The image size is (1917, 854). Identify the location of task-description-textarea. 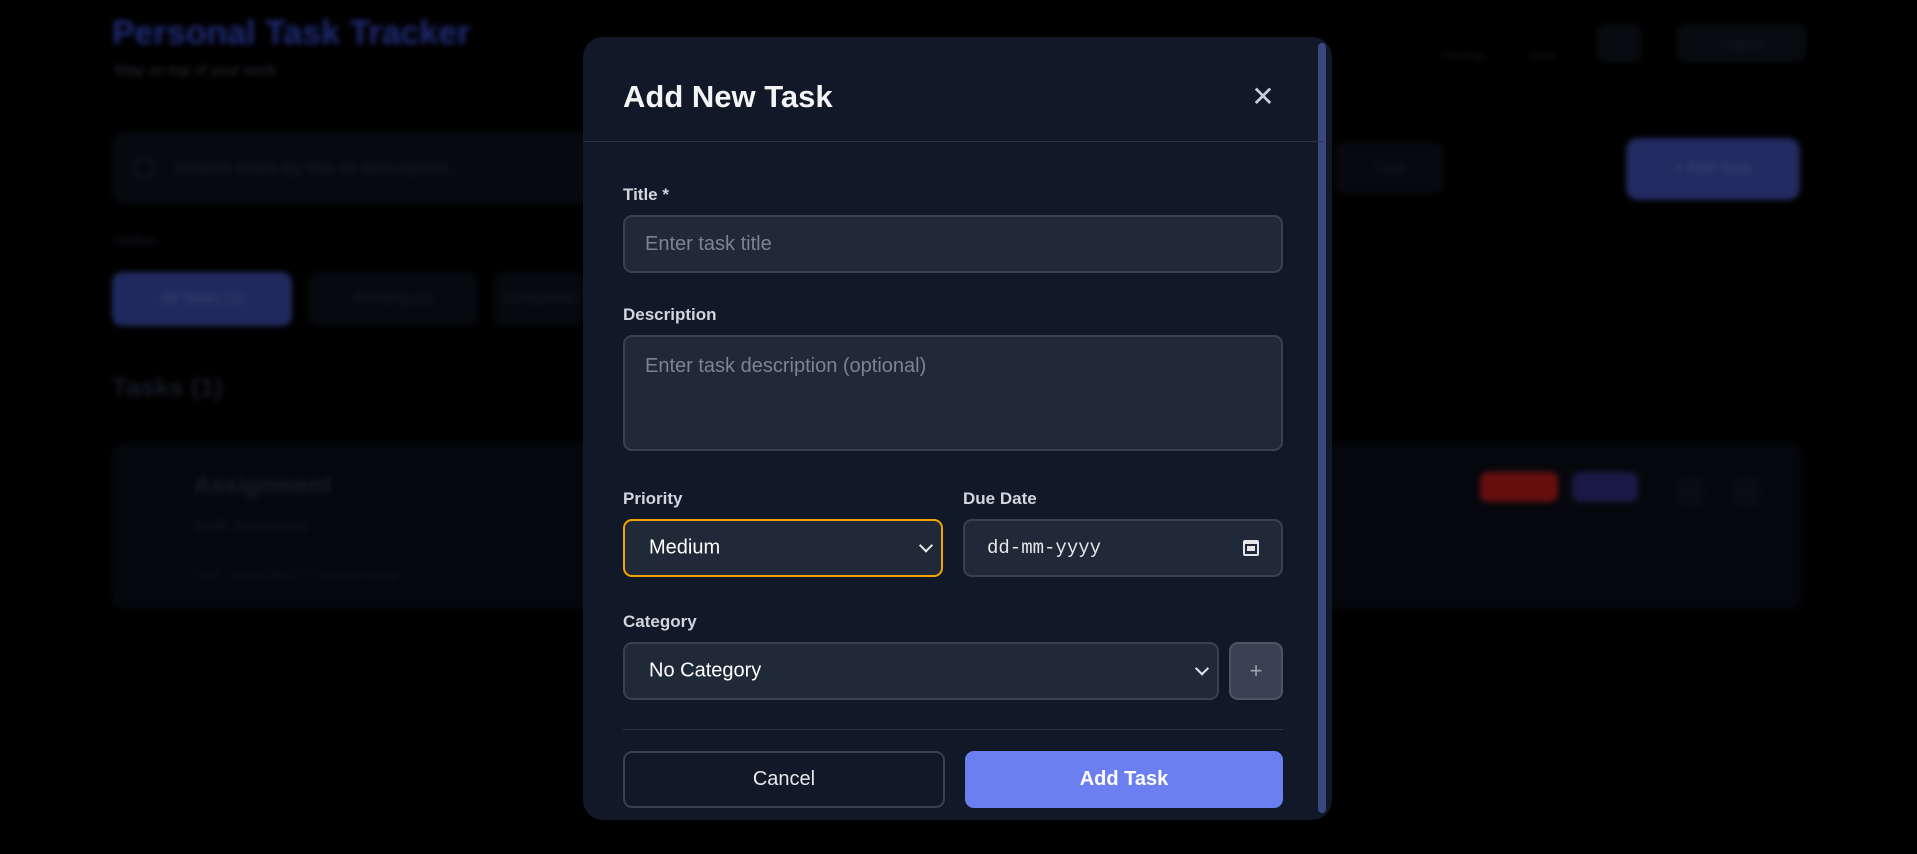
(953, 393).